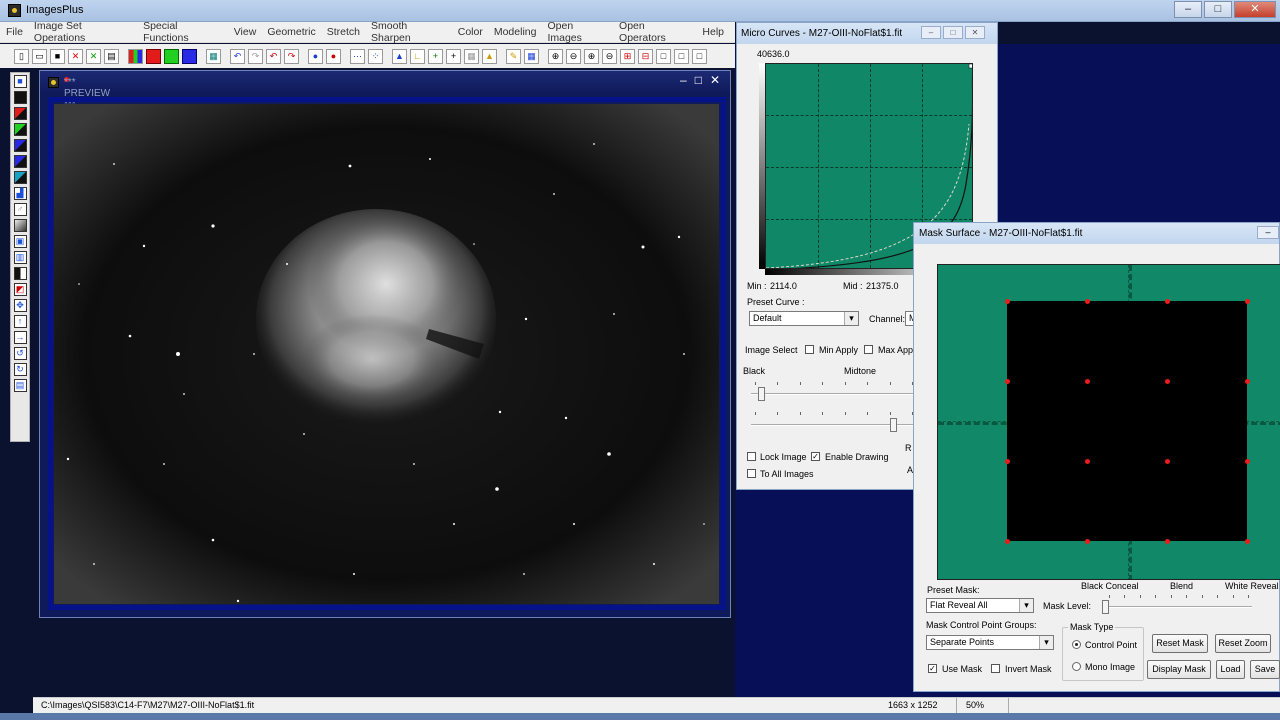 Image resolution: width=1280 pixels, height=720 pixels. I want to click on green-channel-icon, so click(171, 56).